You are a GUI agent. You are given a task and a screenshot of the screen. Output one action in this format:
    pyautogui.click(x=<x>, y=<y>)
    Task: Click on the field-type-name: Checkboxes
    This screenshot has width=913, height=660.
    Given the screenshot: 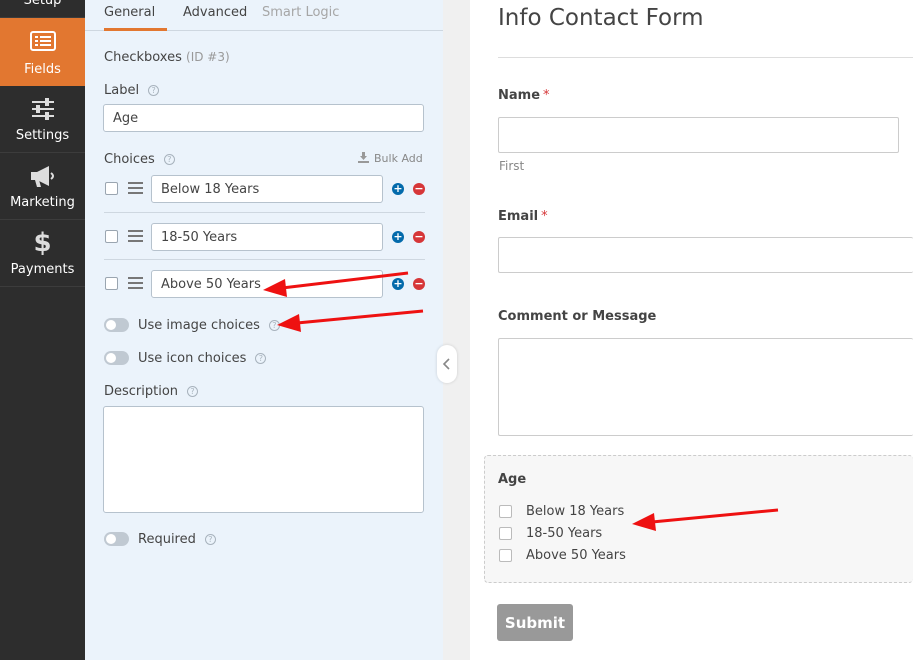 What is the action you would take?
    pyautogui.click(x=143, y=57)
    